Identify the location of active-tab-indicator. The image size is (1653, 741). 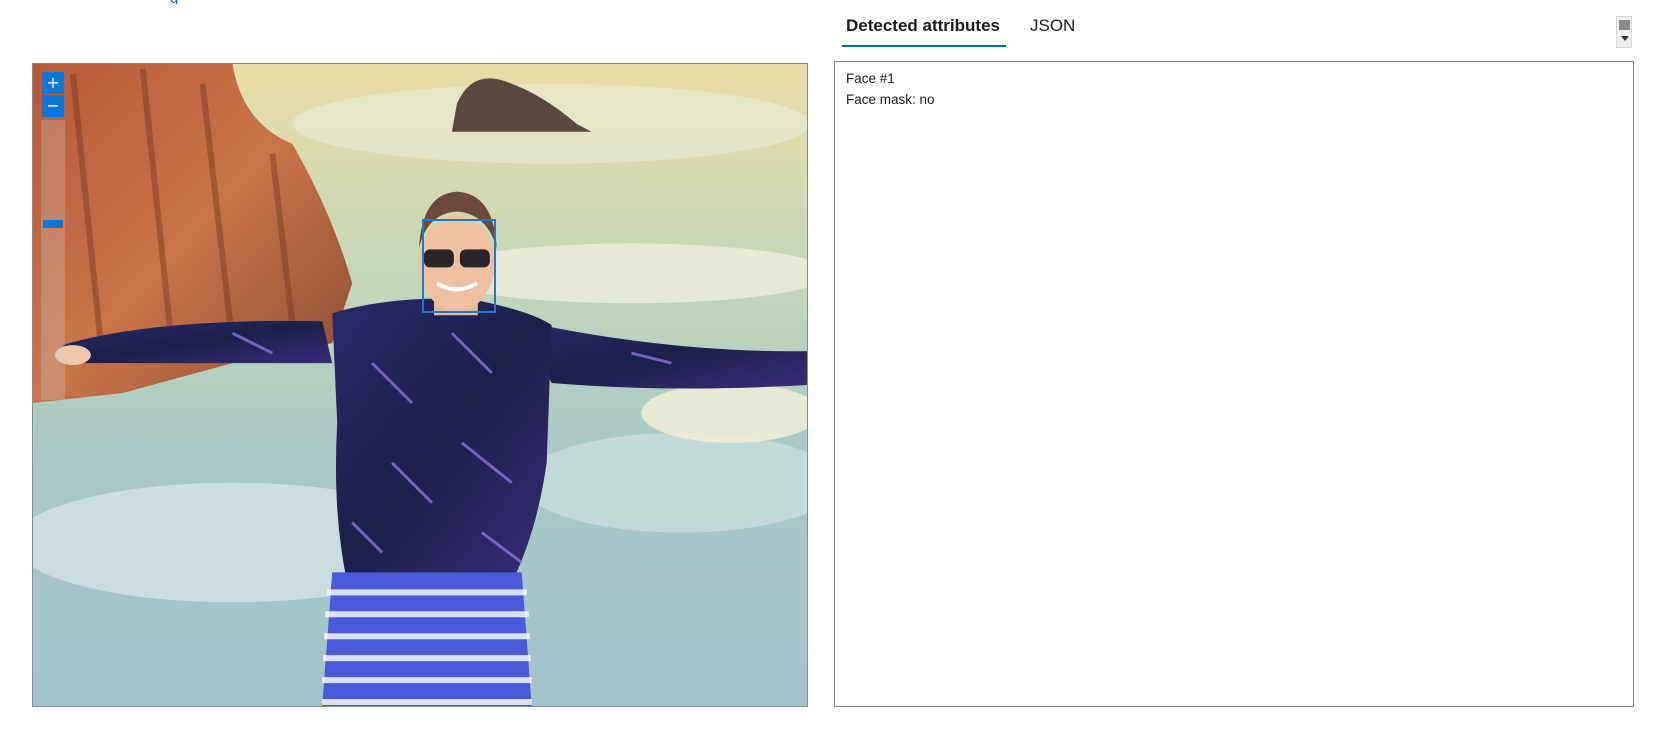
(924, 46).